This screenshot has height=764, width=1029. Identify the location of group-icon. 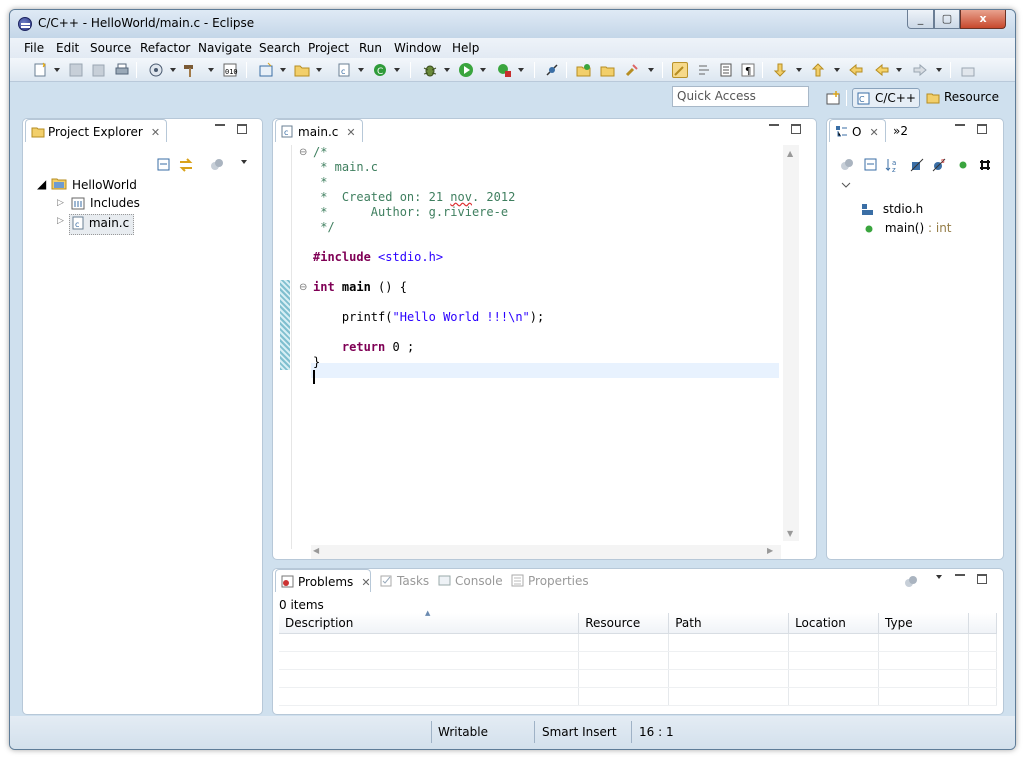
(847, 165).